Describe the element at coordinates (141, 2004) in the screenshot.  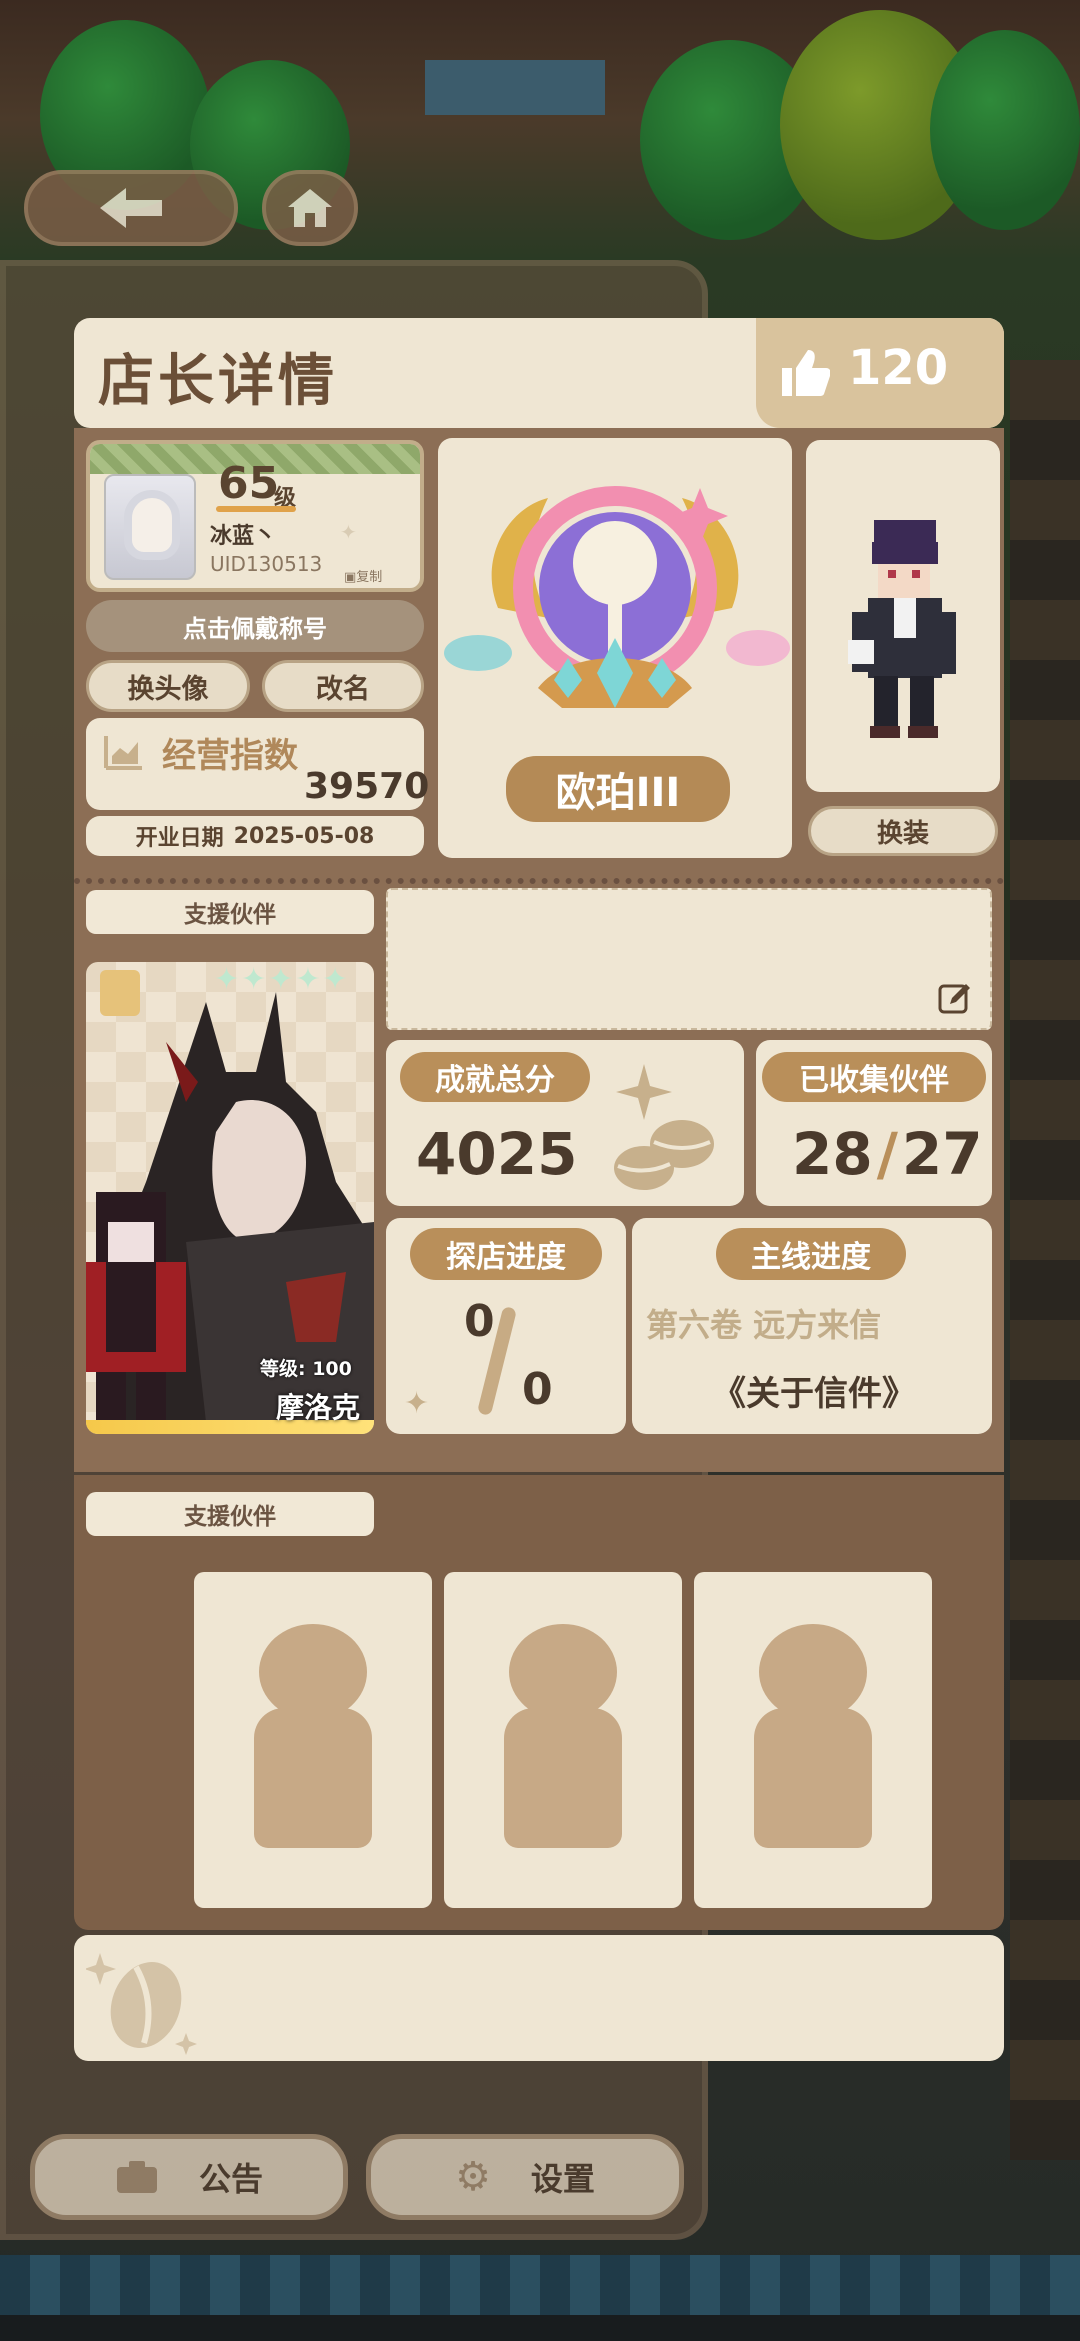
I see `coffee-bean-icon` at that location.